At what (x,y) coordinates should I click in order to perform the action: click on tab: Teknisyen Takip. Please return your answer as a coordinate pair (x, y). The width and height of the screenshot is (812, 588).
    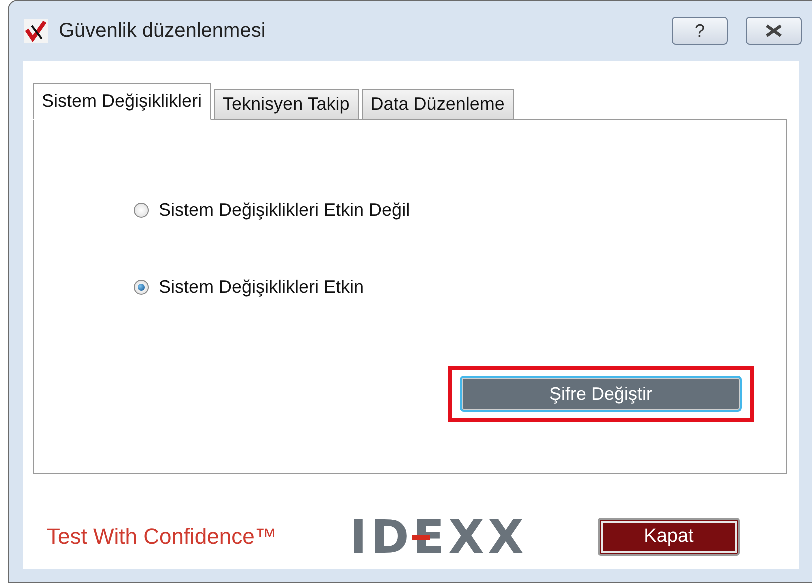
    Looking at the image, I should click on (286, 104).